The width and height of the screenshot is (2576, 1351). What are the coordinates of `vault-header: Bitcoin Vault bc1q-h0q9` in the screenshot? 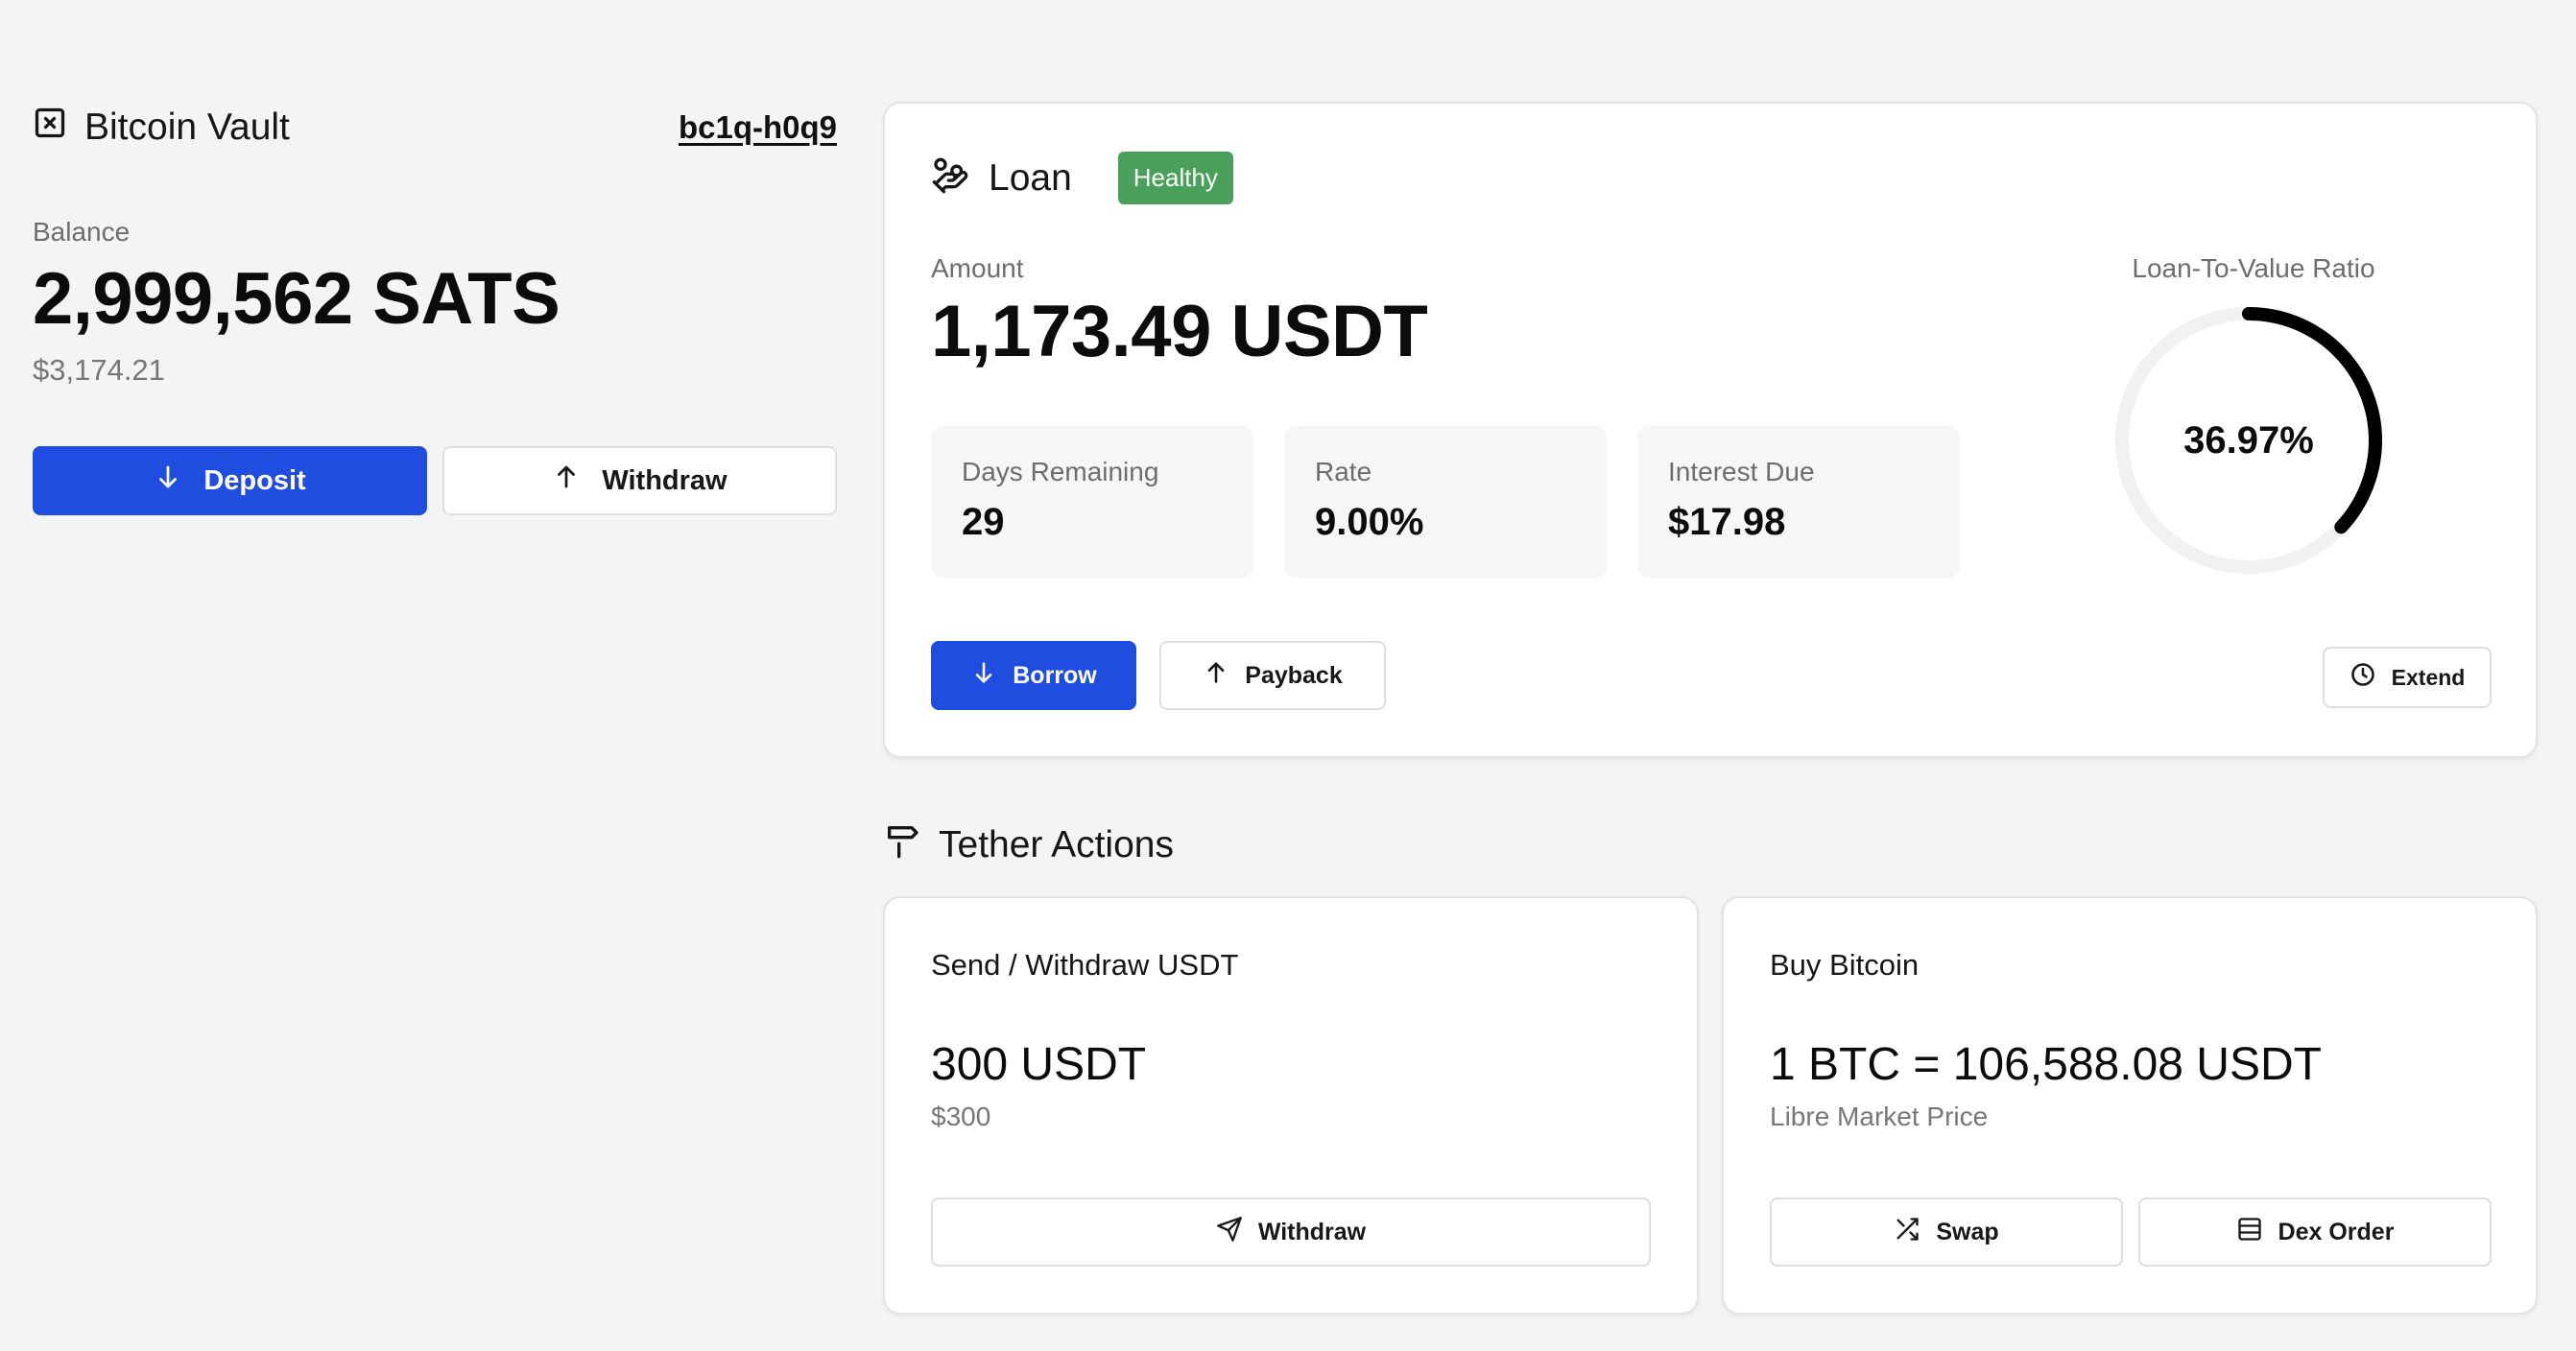 It's located at (435, 128).